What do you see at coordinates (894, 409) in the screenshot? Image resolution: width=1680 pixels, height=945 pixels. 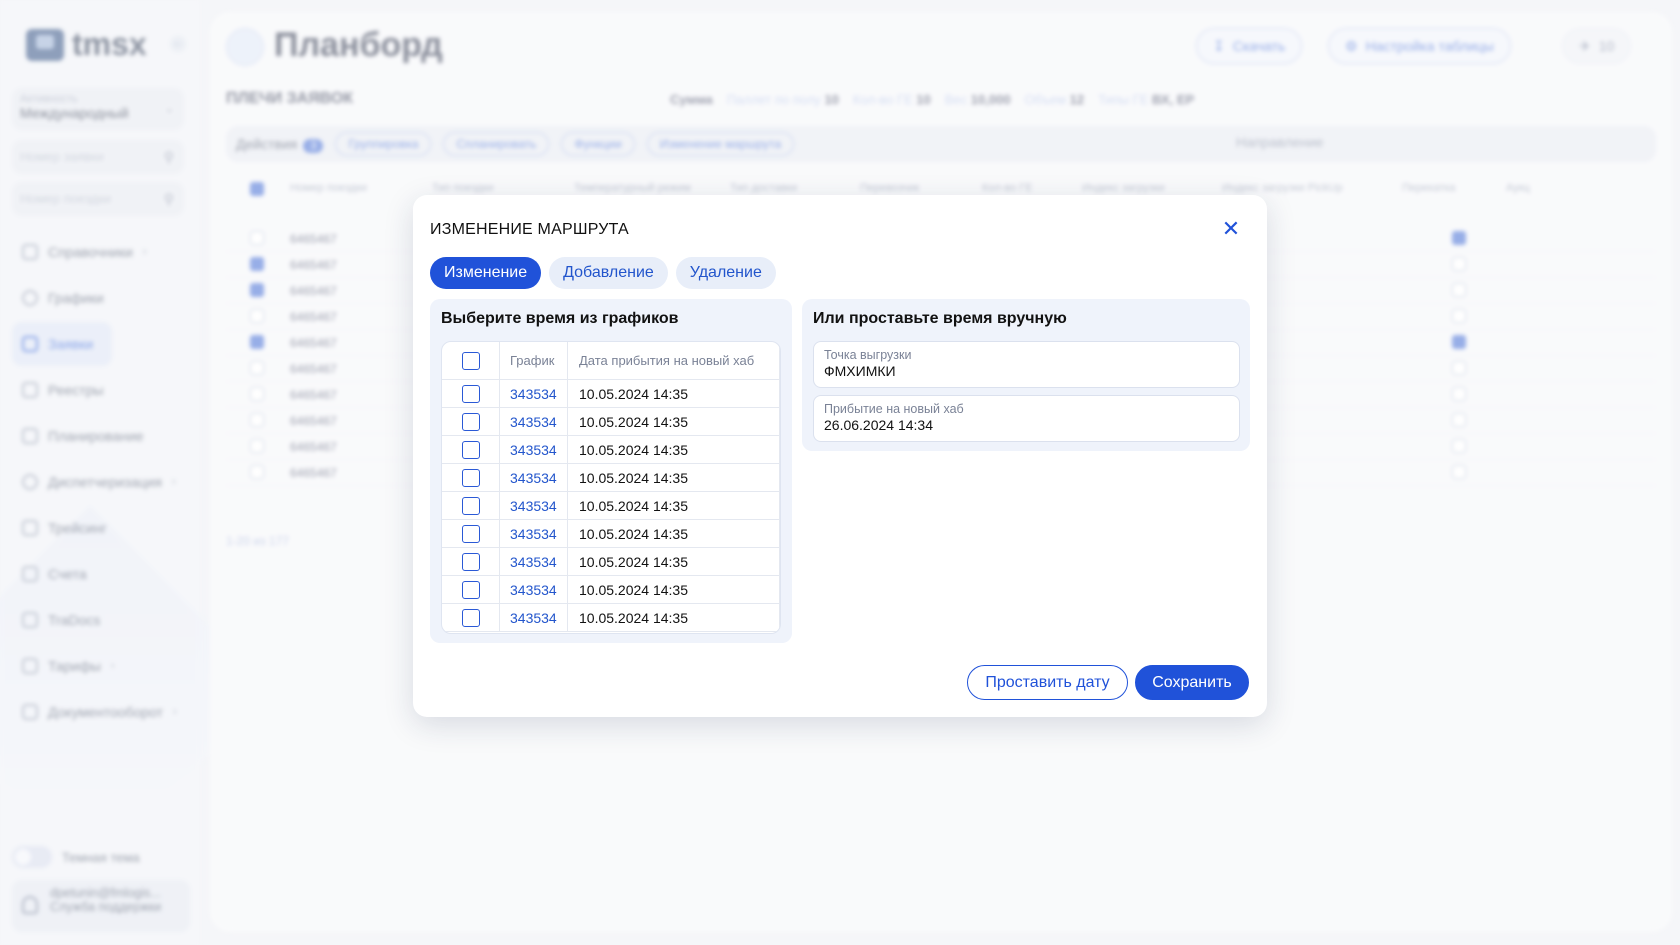 I see `arrival-label: Прибытие на новый хаб` at bounding box center [894, 409].